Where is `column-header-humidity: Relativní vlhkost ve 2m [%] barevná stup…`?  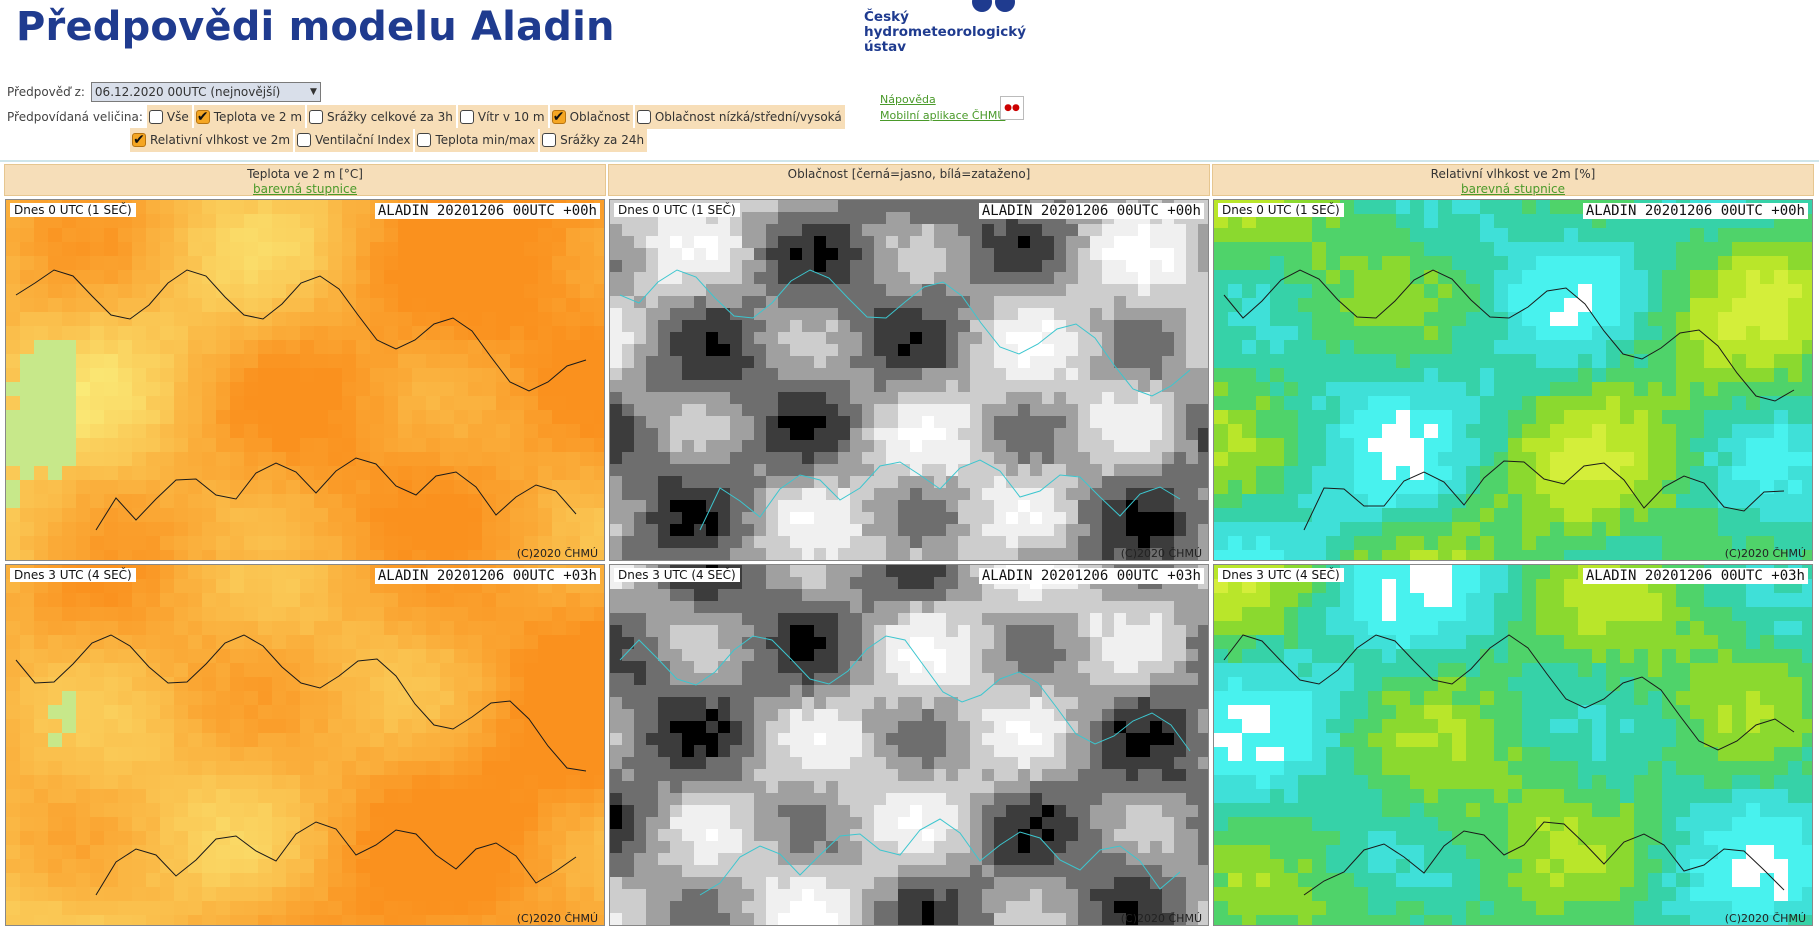 column-header-humidity: Relativní vlhkost ve 2m [%] barevná stup… is located at coordinates (1513, 180).